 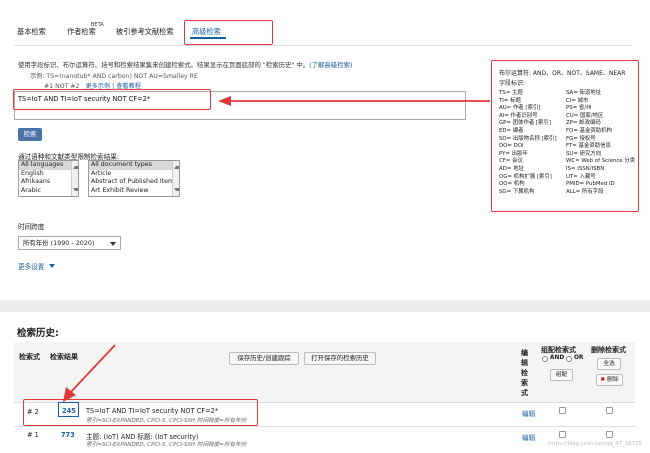 What do you see at coordinates (33, 435) in the screenshot?
I see `set-number: # 1` at bounding box center [33, 435].